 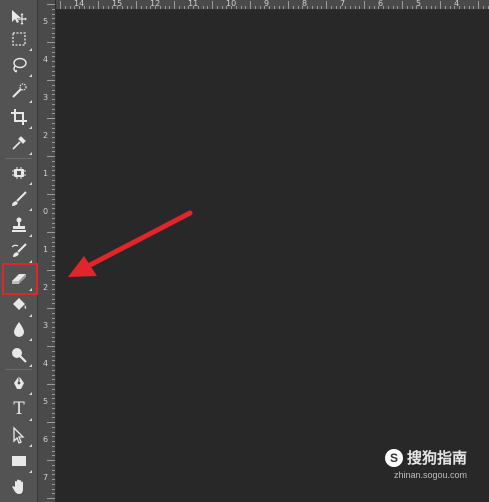 I want to click on bandage-icon, so click(x=19, y=173).